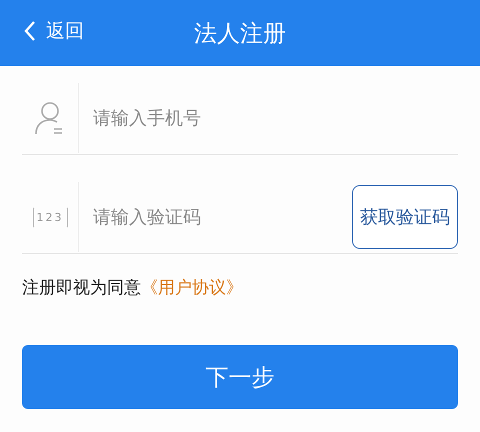  I want to click on back-icon, so click(30, 31).